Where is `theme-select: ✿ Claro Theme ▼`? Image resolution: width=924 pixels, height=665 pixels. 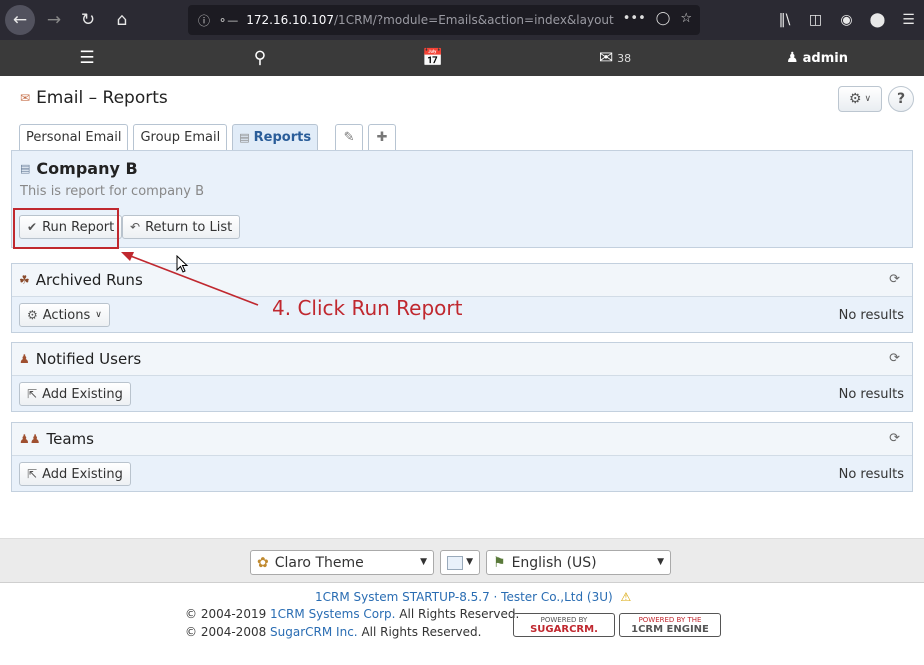 theme-select: ✿ Claro Theme ▼ is located at coordinates (342, 562).